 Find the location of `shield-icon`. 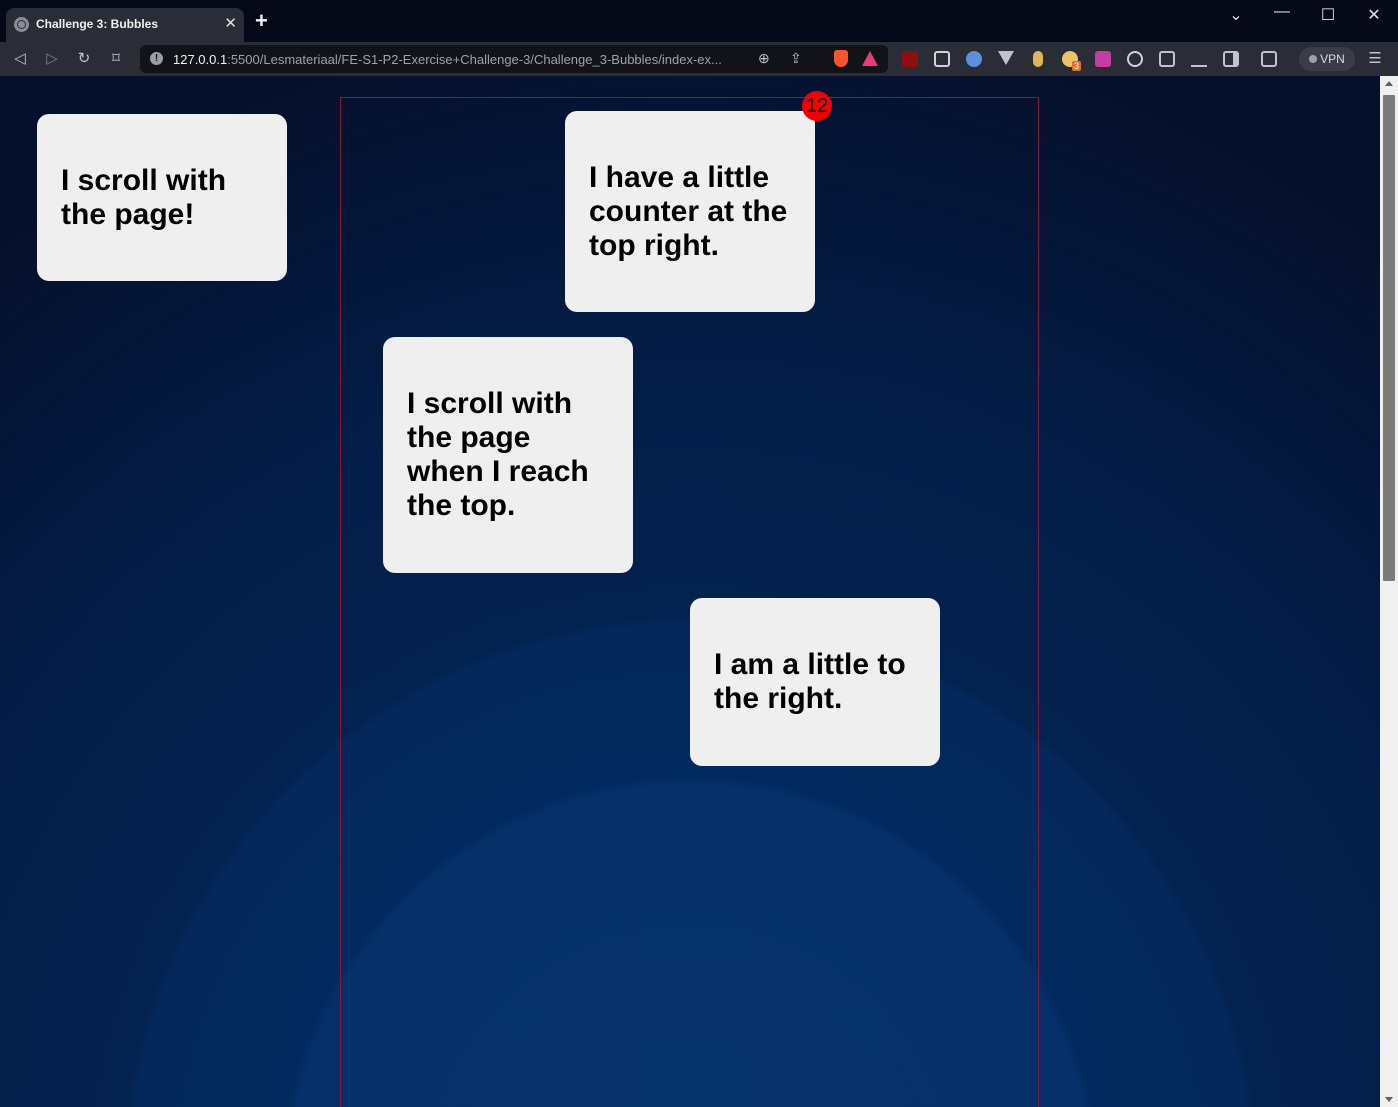

shield-icon is located at coordinates (1135, 59).